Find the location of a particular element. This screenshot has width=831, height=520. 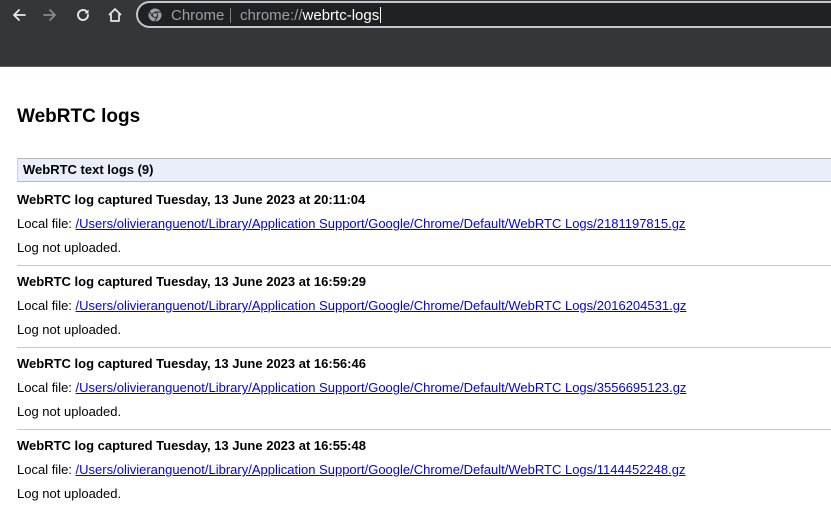

chrome-logo-icon is located at coordinates (155, 15).